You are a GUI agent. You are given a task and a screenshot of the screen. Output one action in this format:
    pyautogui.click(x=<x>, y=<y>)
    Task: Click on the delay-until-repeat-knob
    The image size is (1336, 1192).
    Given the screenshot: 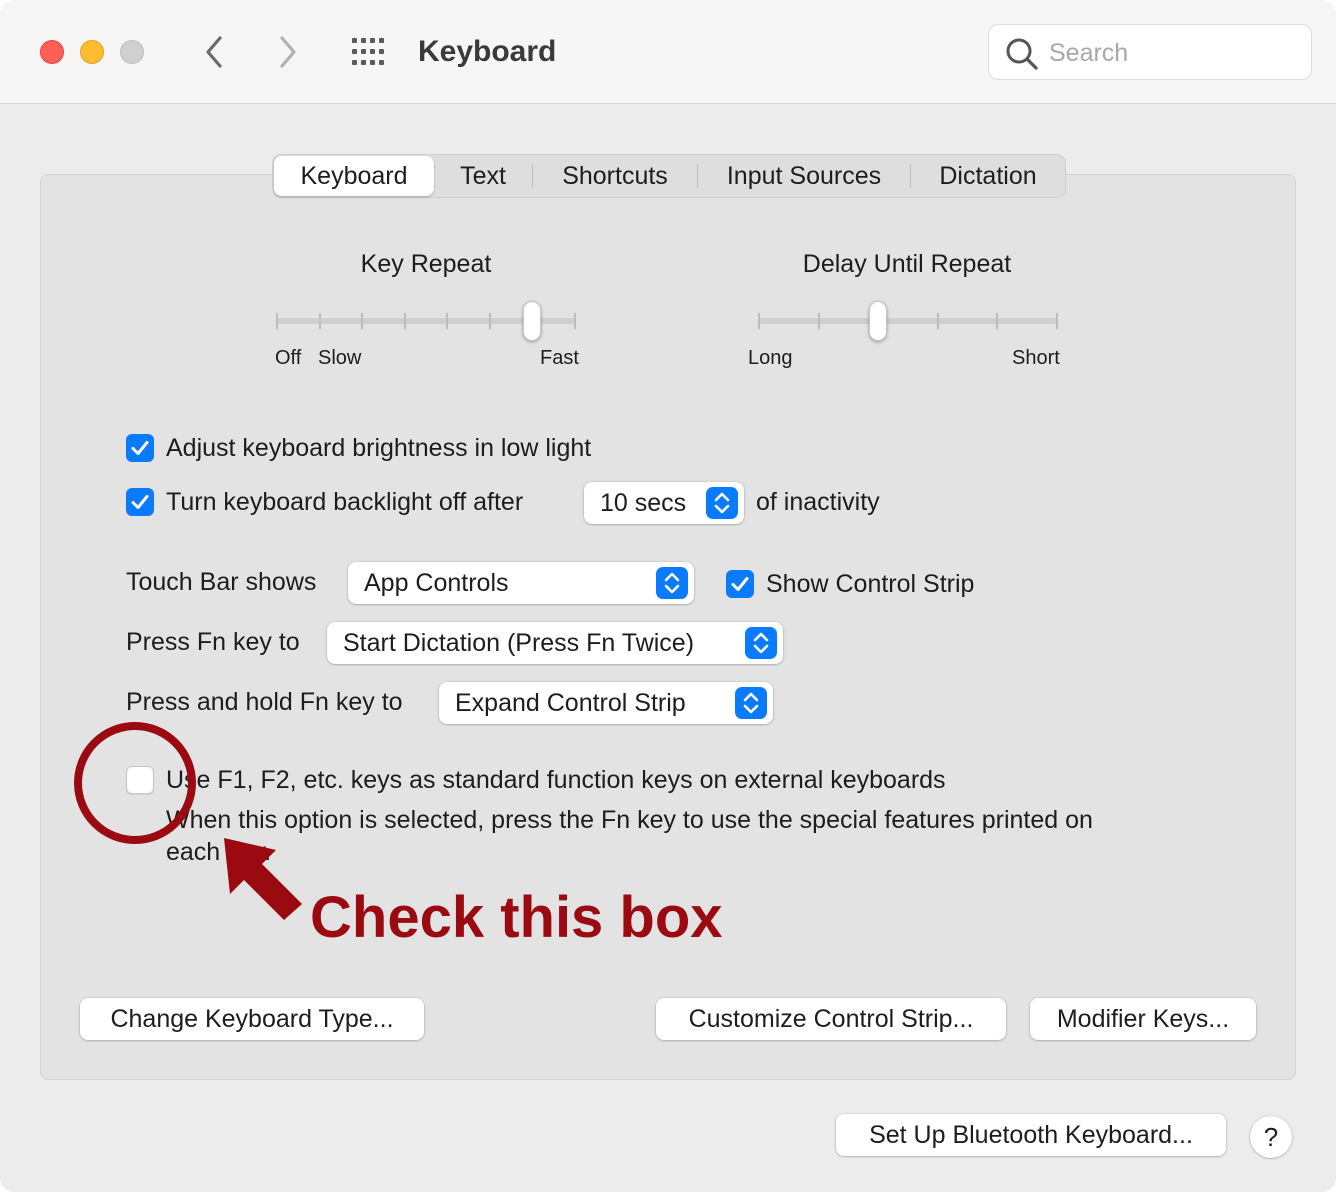 What is the action you would take?
    pyautogui.click(x=878, y=321)
    